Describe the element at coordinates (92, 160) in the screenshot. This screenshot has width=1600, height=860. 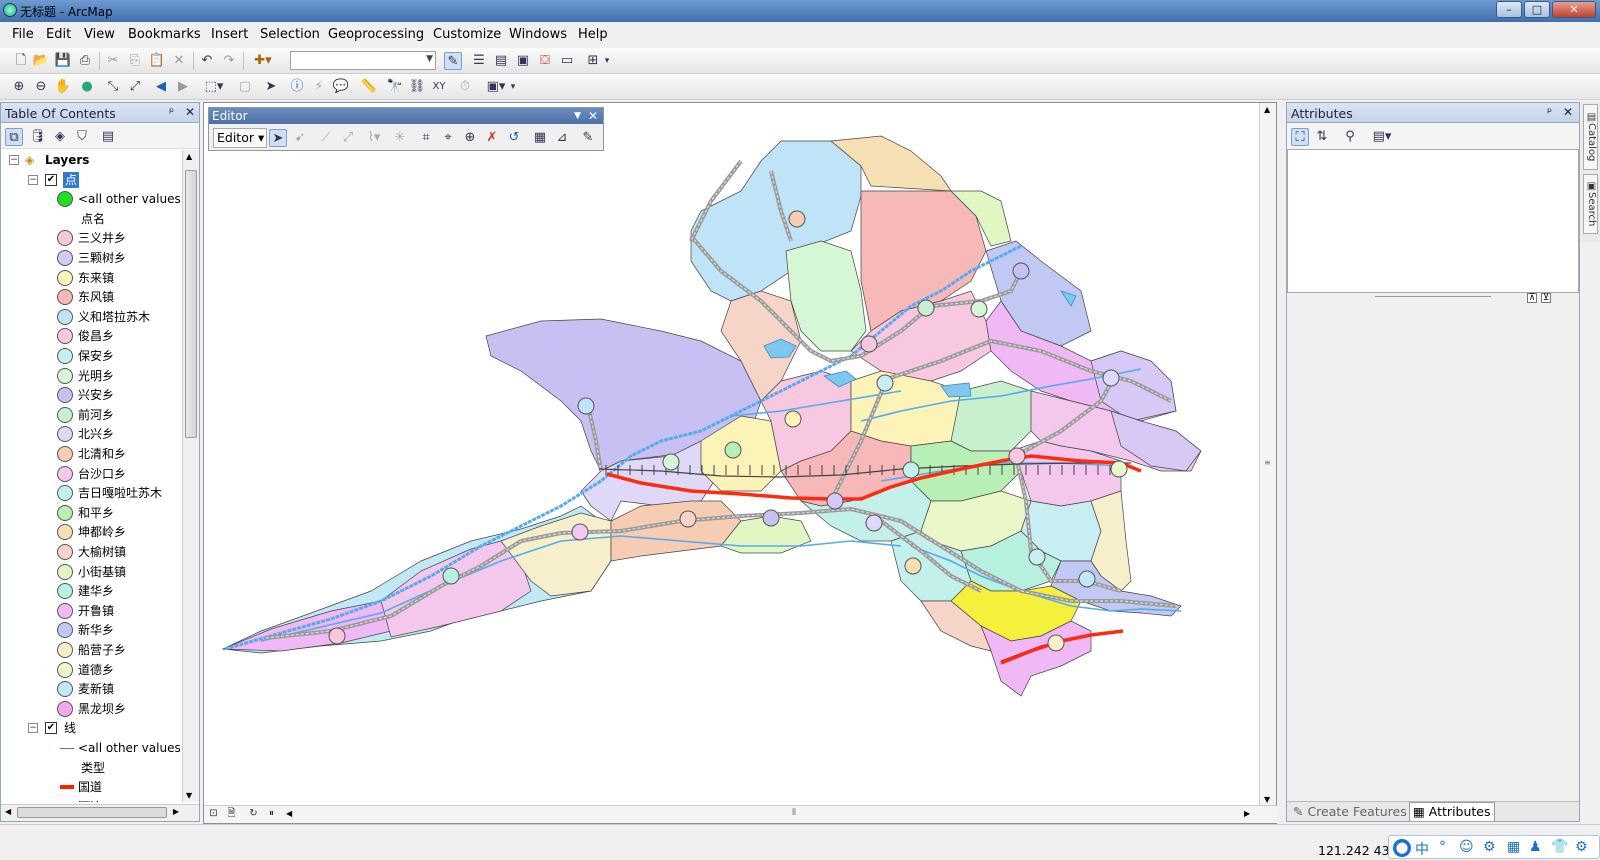
I see `toc-root-layers: − ◈ Layers` at that location.